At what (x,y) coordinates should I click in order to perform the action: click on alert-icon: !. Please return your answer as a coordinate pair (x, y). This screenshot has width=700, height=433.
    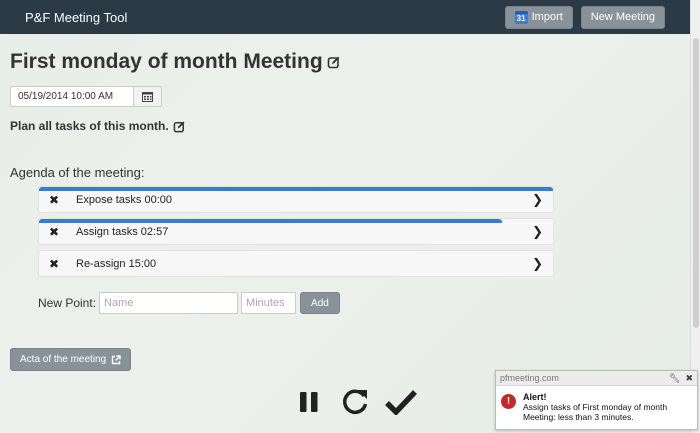
    Looking at the image, I should click on (508, 401).